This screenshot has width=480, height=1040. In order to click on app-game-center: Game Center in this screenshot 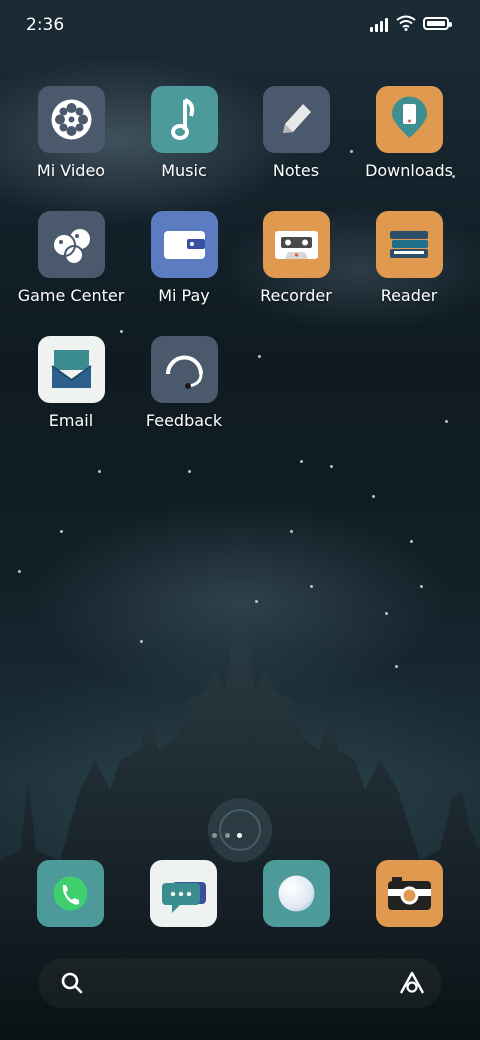, I will do `click(71, 258)`.